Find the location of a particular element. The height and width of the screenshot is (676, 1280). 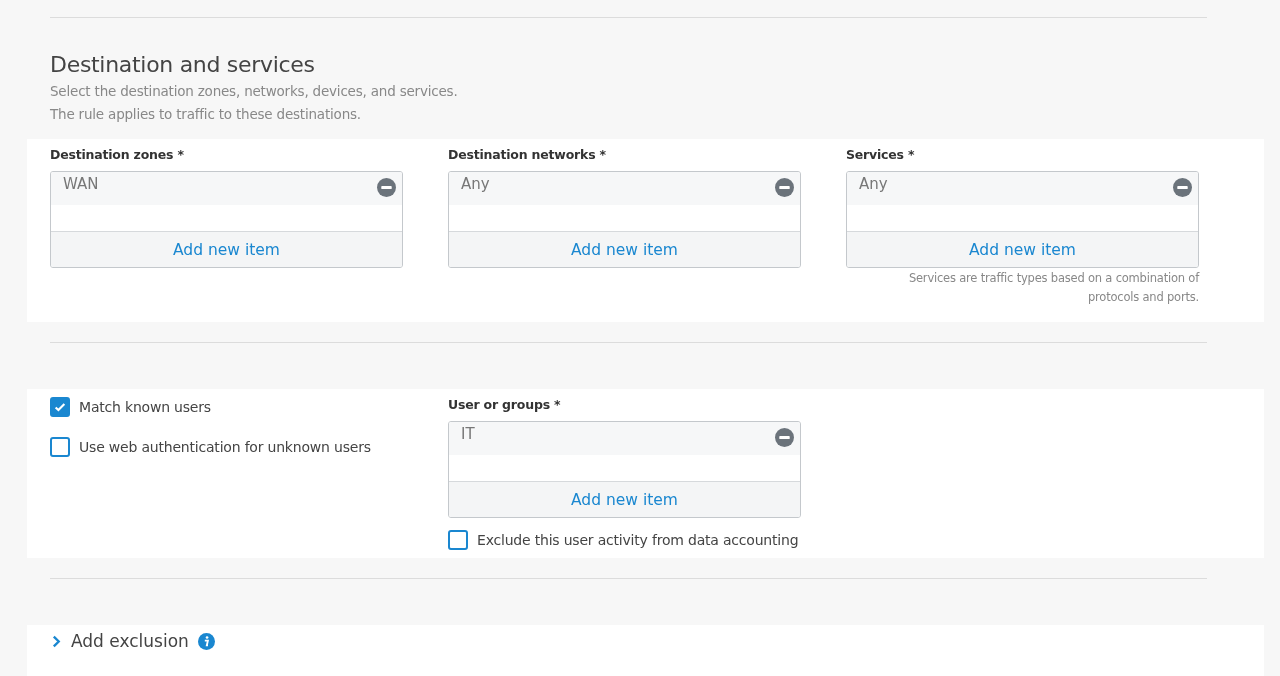

list-item: WAN is located at coordinates (81, 184).